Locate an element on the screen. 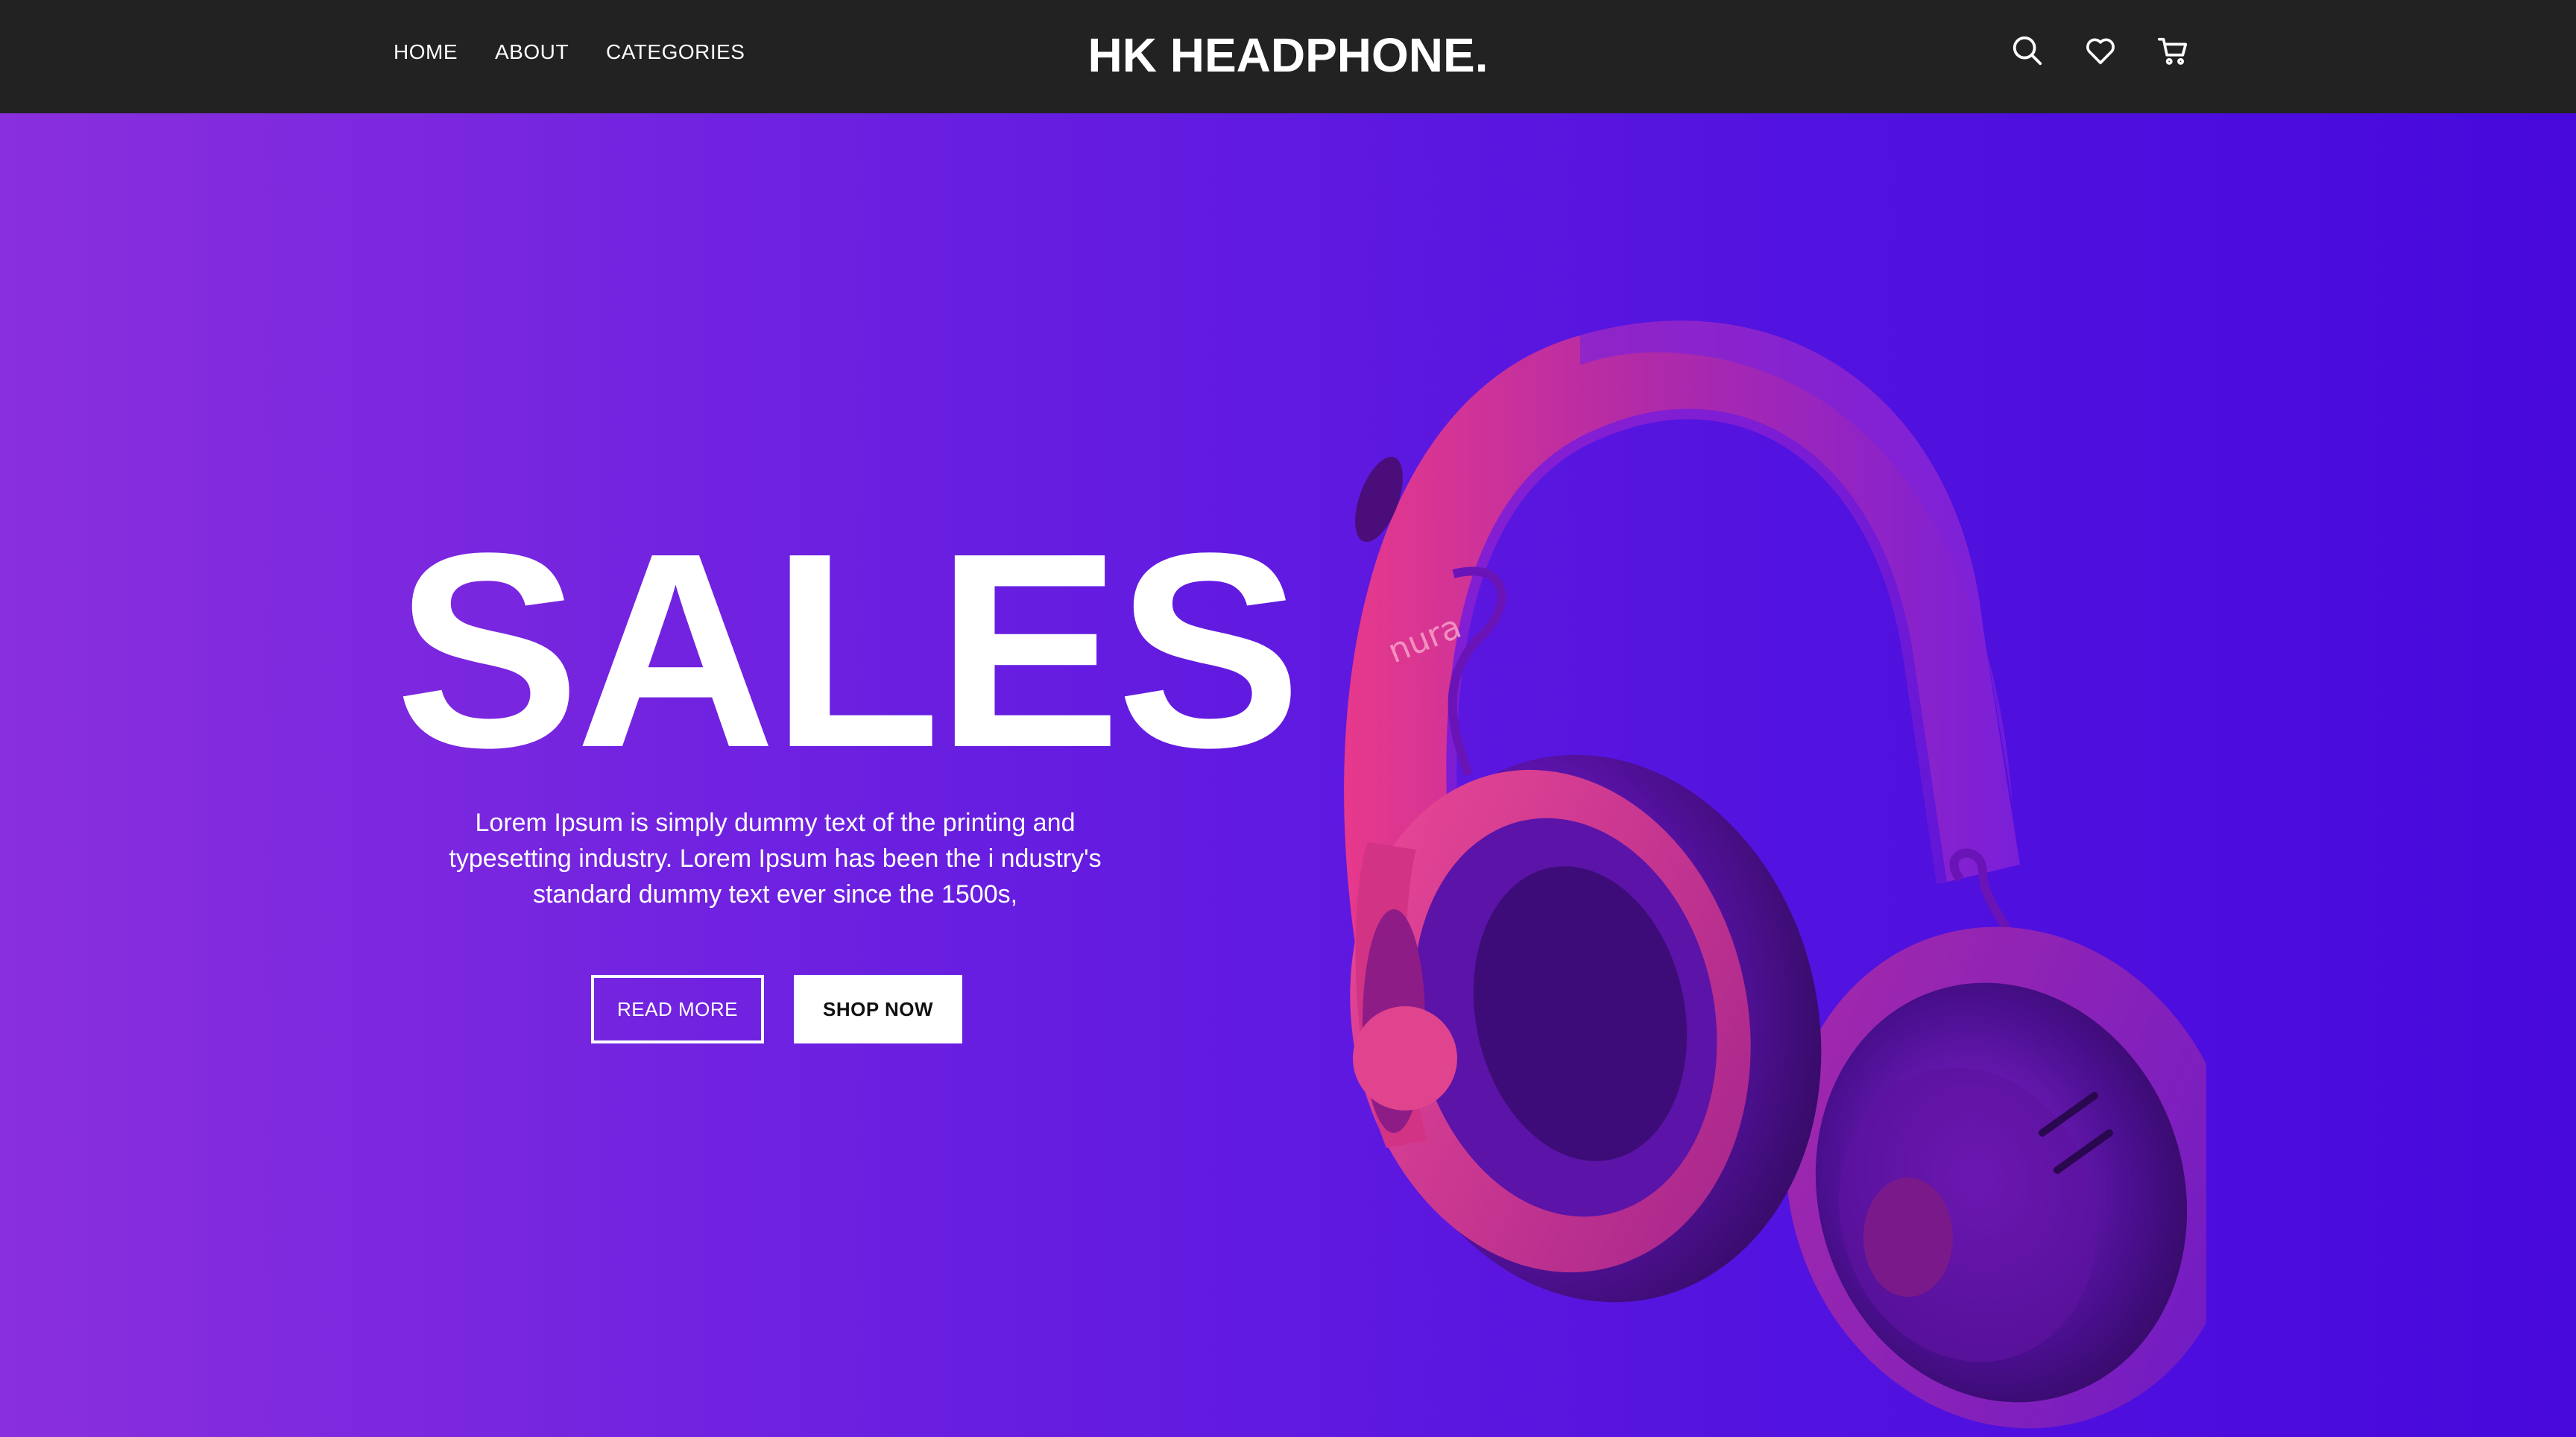 Image resolution: width=2576 pixels, height=1437 pixels. brand-logo: HK HEADPHONE. is located at coordinates (1288, 55).